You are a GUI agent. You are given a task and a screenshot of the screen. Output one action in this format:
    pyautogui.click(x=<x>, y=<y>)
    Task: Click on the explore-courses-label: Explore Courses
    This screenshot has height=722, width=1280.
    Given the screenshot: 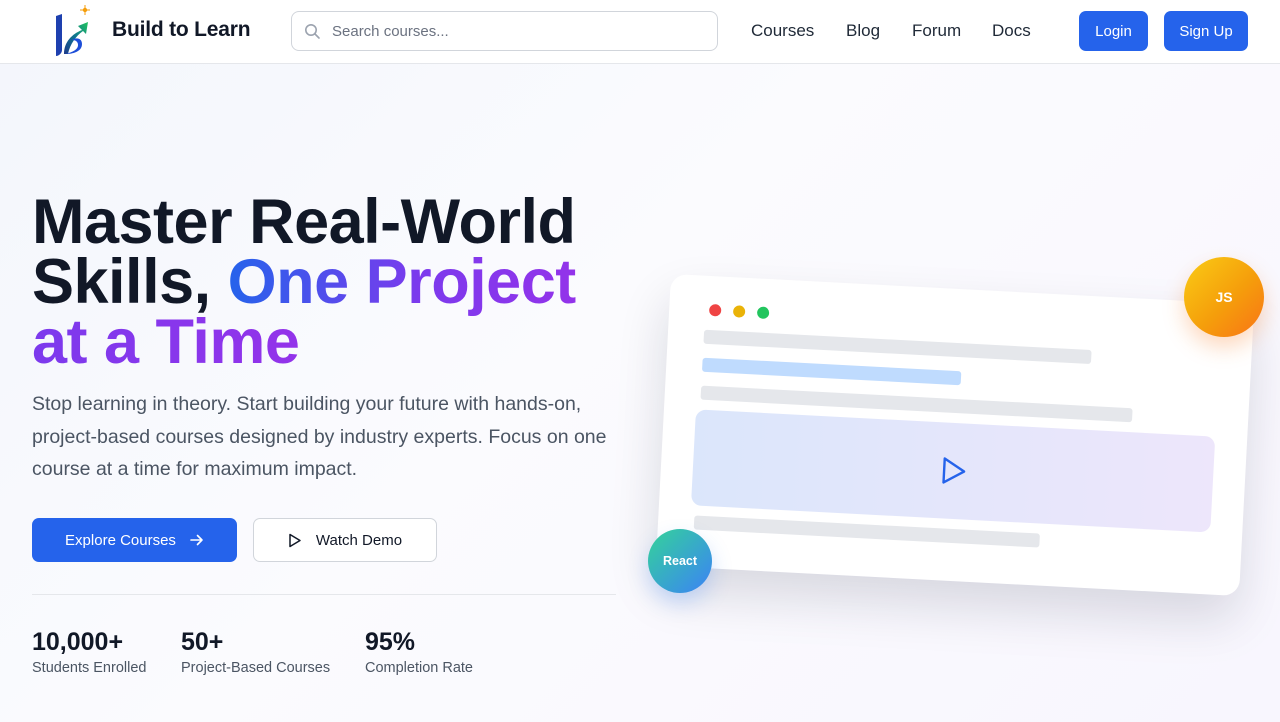 What is the action you would take?
    pyautogui.click(x=120, y=540)
    